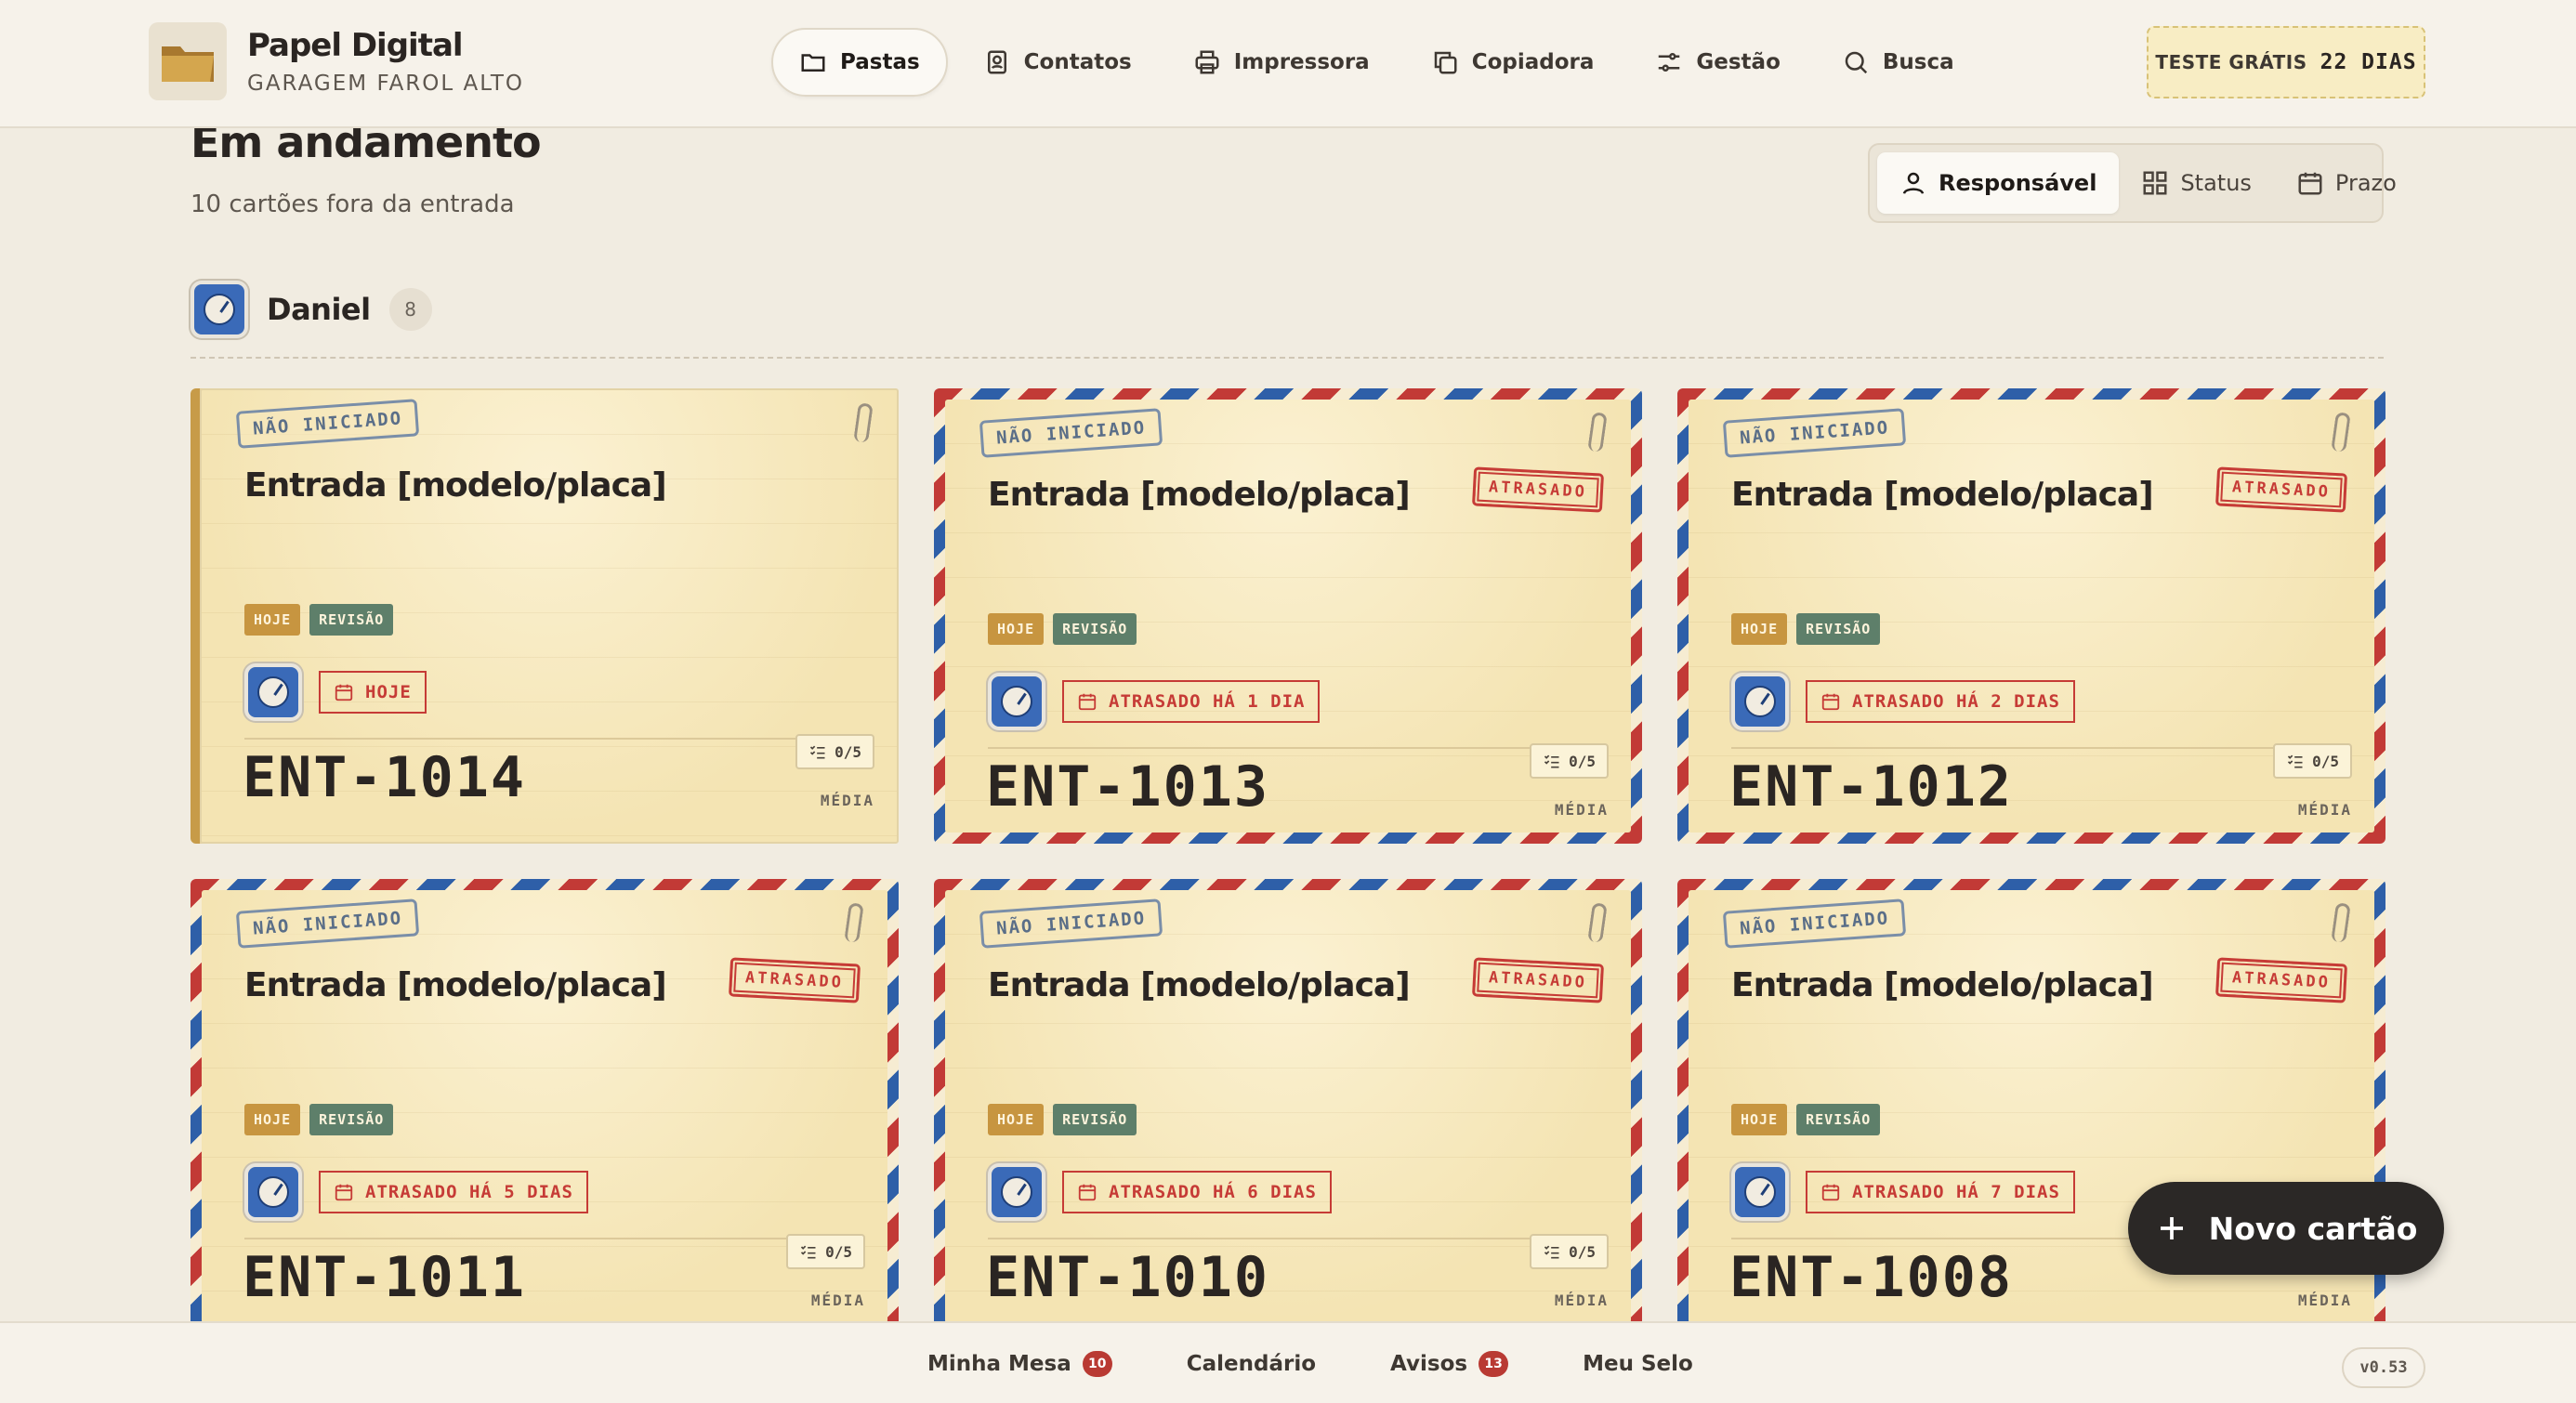 The height and width of the screenshot is (1403, 2576). I want to click on nav-item-contatos: Contatos, so click(1057, 63).